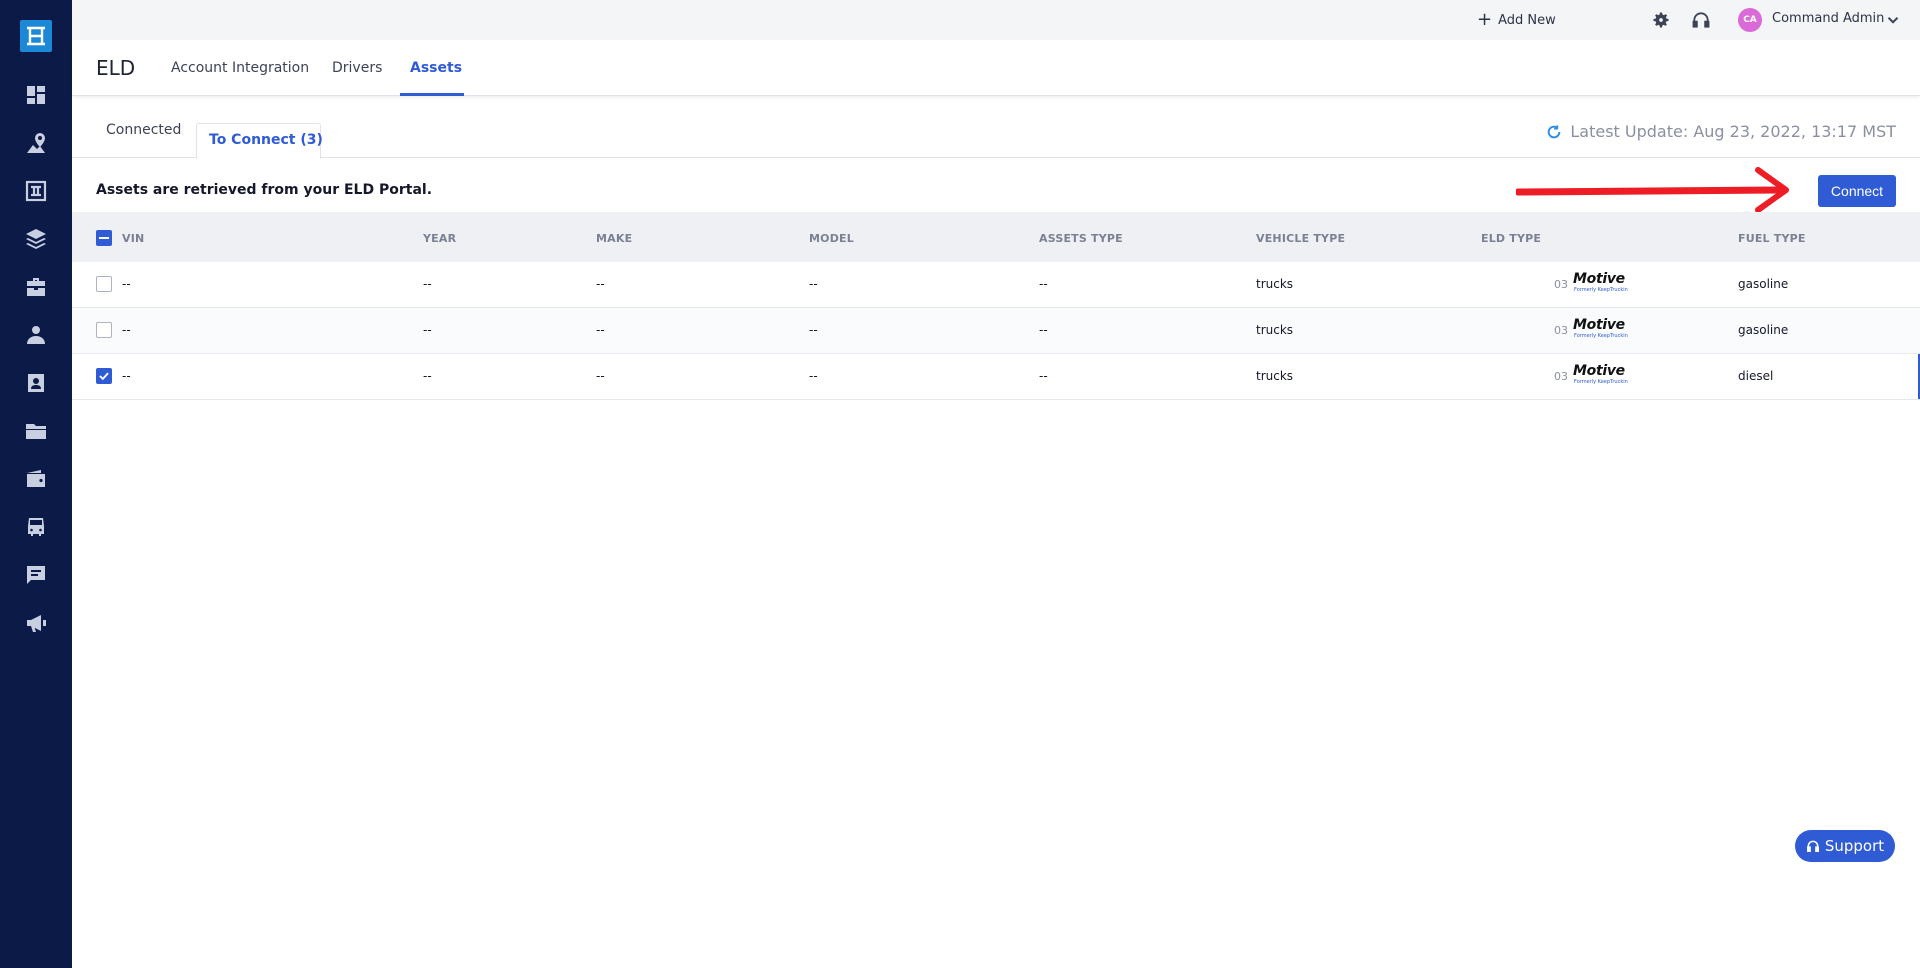 The height and width of the screenshot is (968, 1920). I want to click on tab-assets: Assets, so click(436, 68).